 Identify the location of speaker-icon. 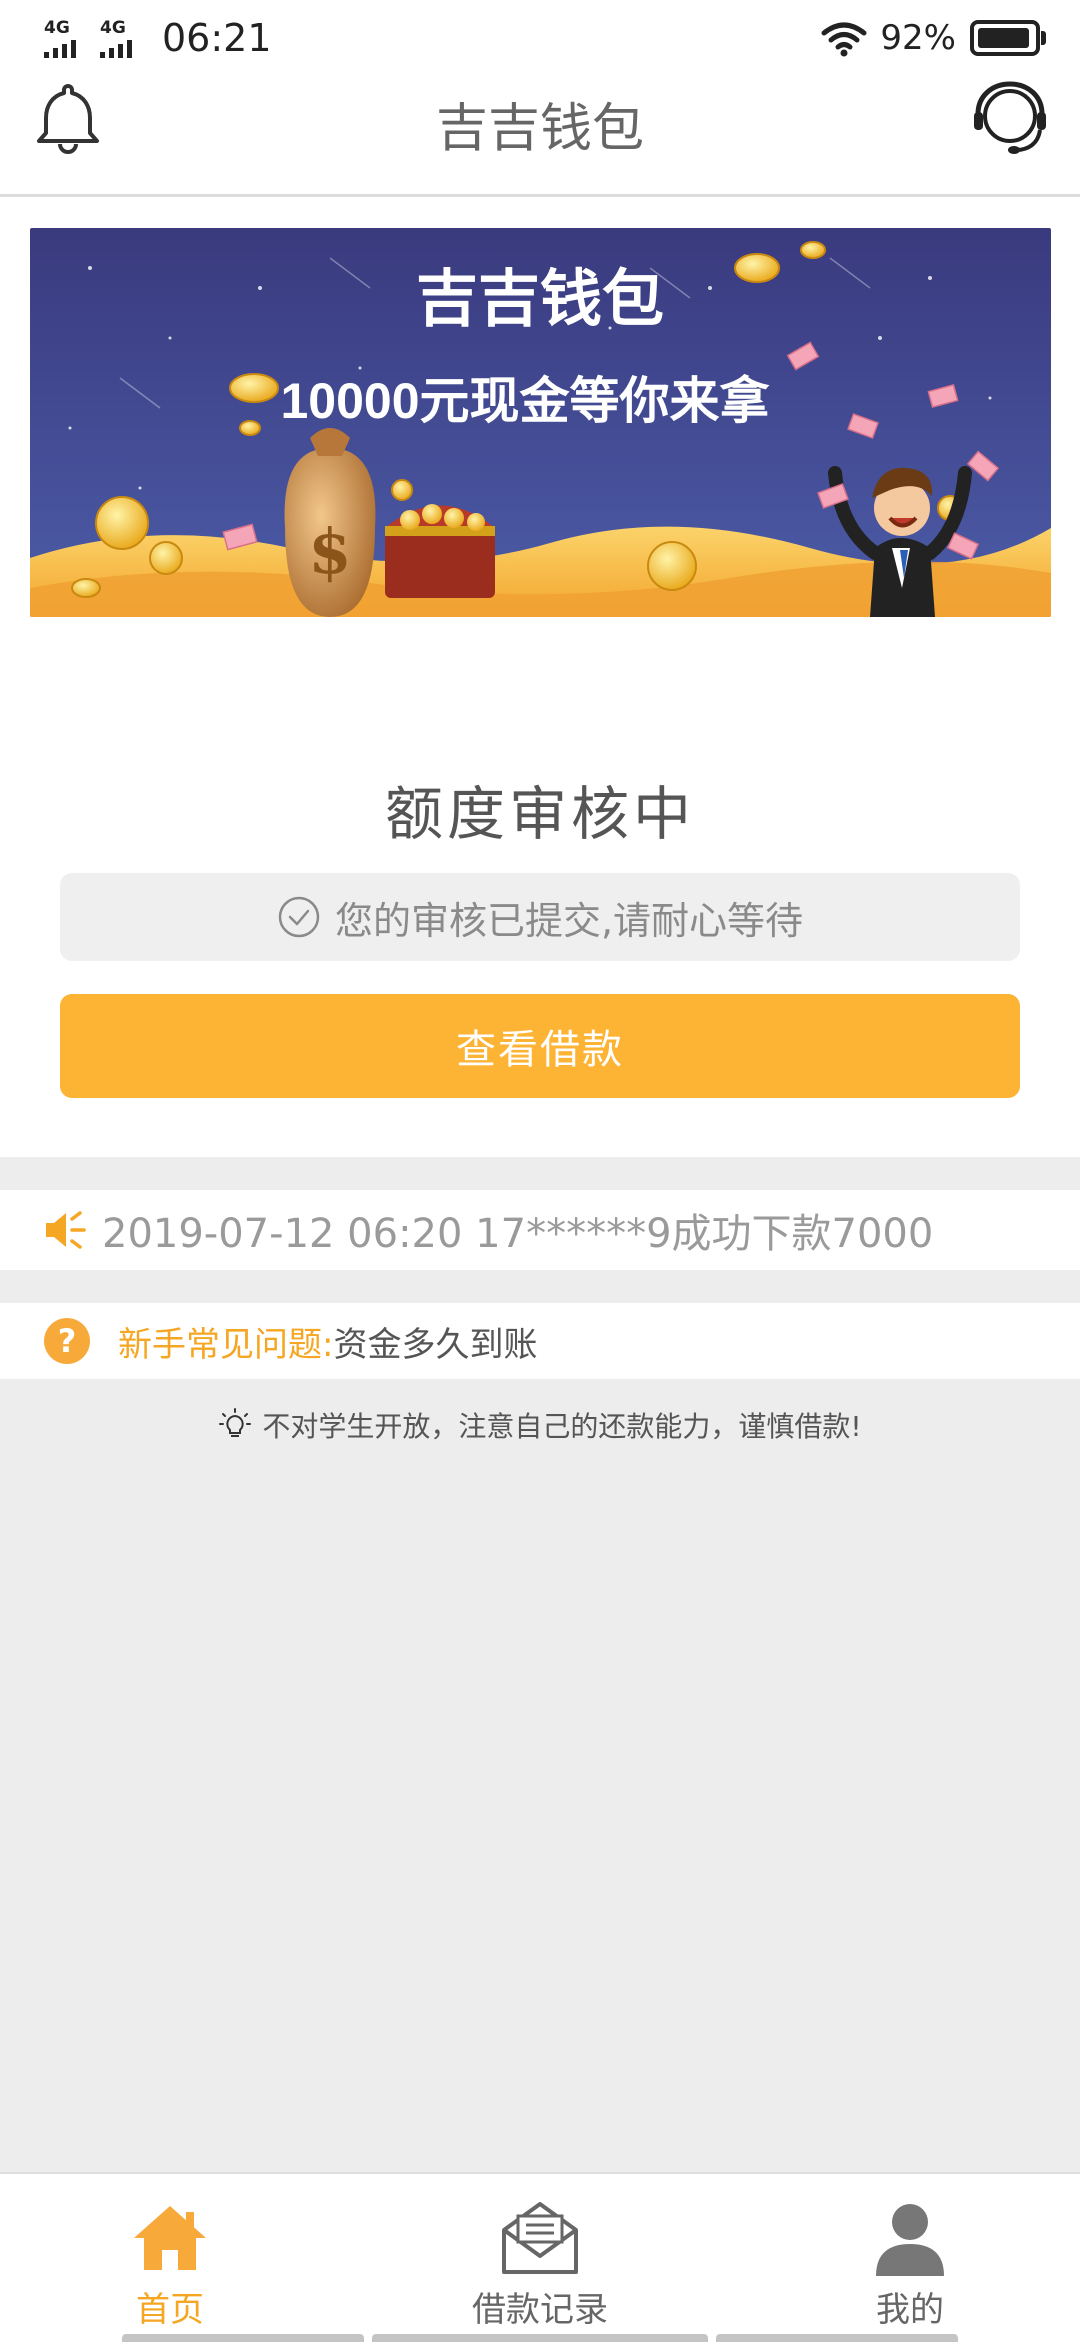
(66, 1230).